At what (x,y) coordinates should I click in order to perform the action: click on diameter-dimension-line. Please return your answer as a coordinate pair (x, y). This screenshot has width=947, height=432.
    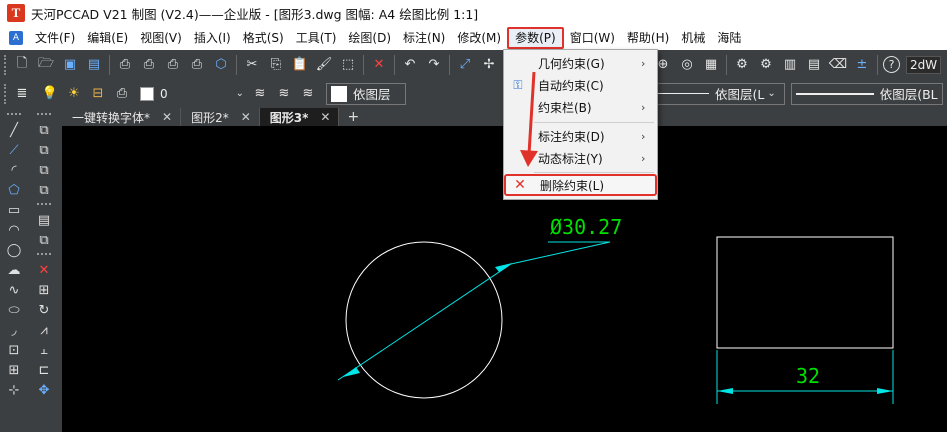
    Looking at the image, I should click on (424, 322).